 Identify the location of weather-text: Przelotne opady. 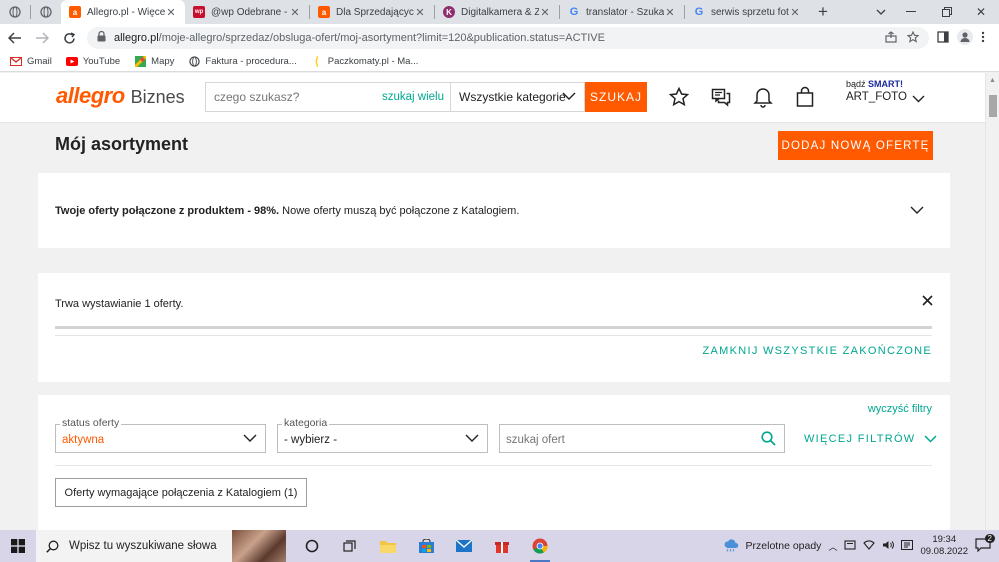
(784, 546).